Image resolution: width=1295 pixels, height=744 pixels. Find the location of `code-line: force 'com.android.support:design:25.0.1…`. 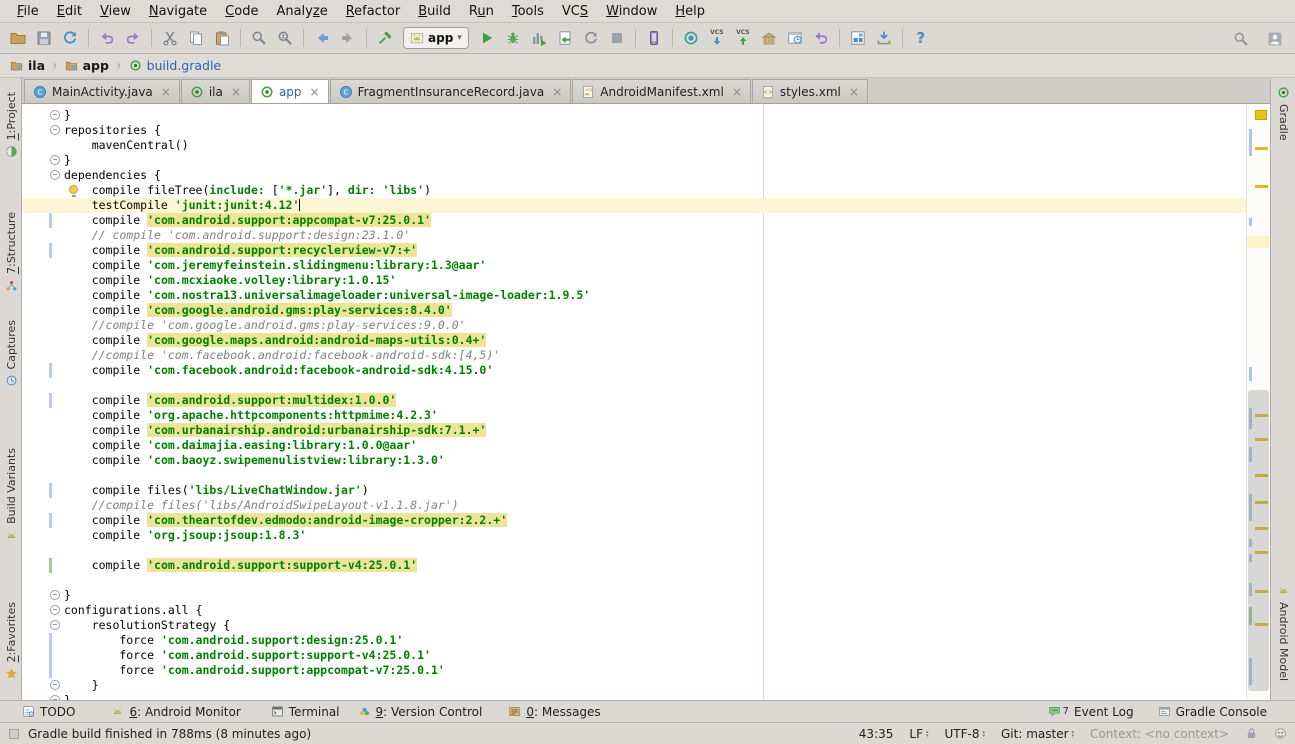

code-line: force 'com.android.support:design:25.0.1… is located at coordinates (634, 640).